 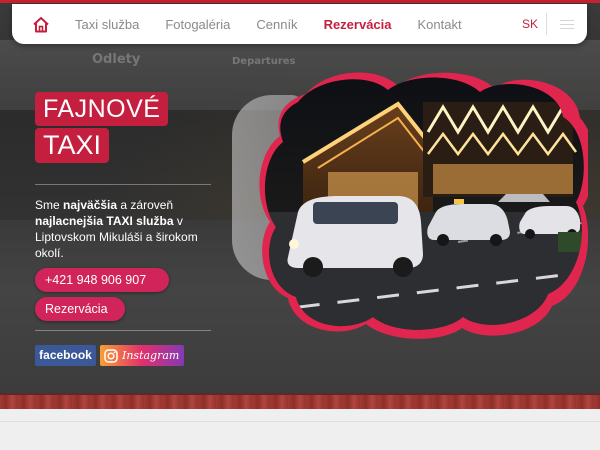 I want to click on home-icon, so click(x=41, y=24).